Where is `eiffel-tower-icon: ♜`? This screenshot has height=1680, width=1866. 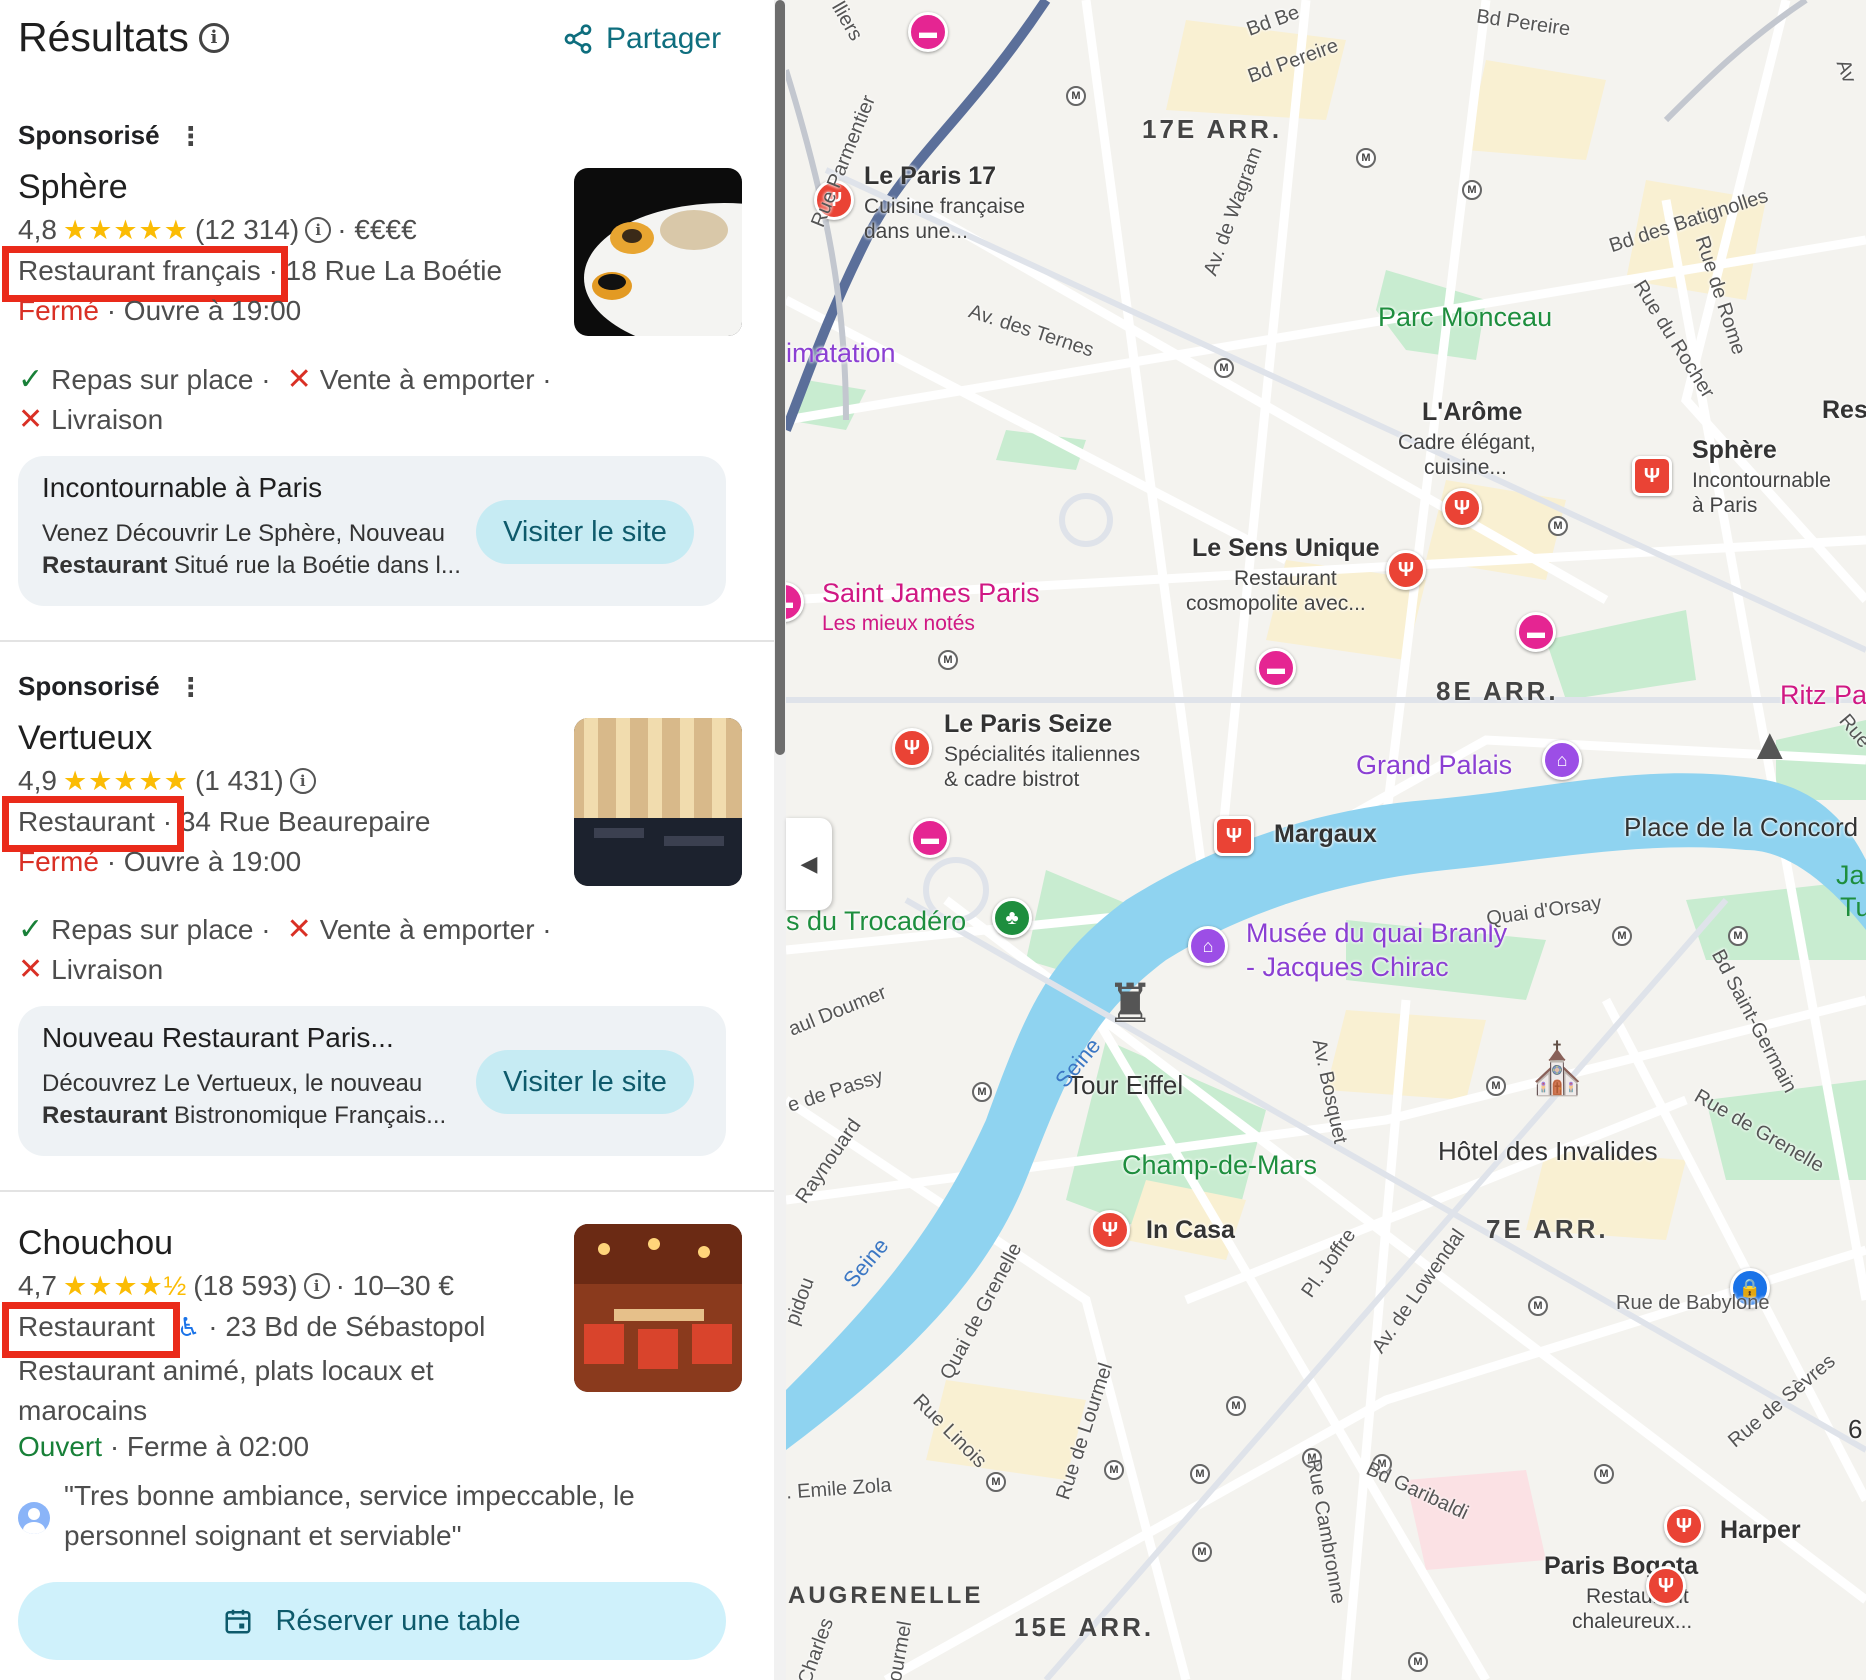 eiffel-tower-icon: ♜ is located at coordinates (1130, 1004).